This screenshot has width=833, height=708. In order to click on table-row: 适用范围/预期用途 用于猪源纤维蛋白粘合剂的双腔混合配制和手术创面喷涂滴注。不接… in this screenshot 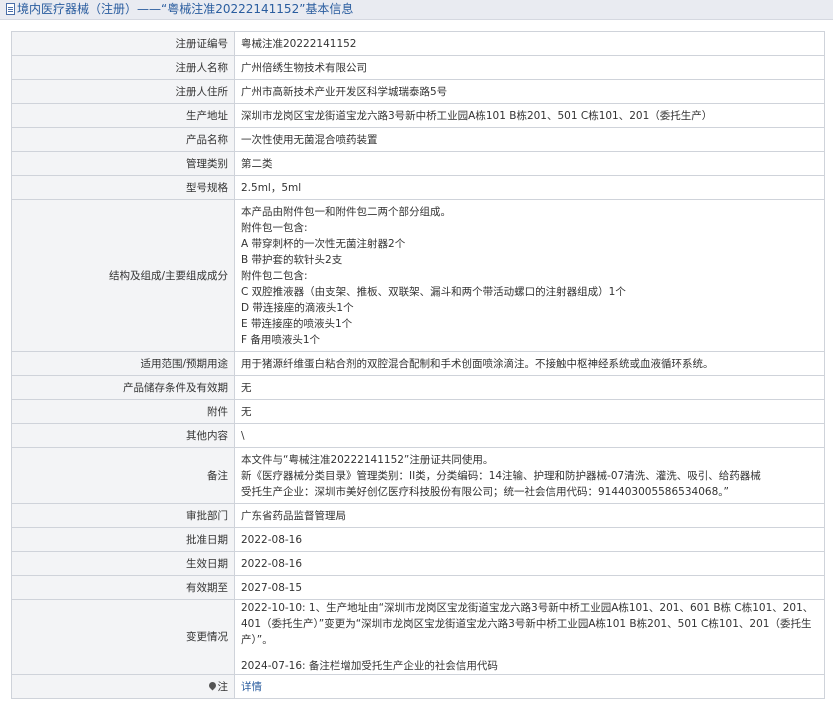, I will do `click(418, 363)`.